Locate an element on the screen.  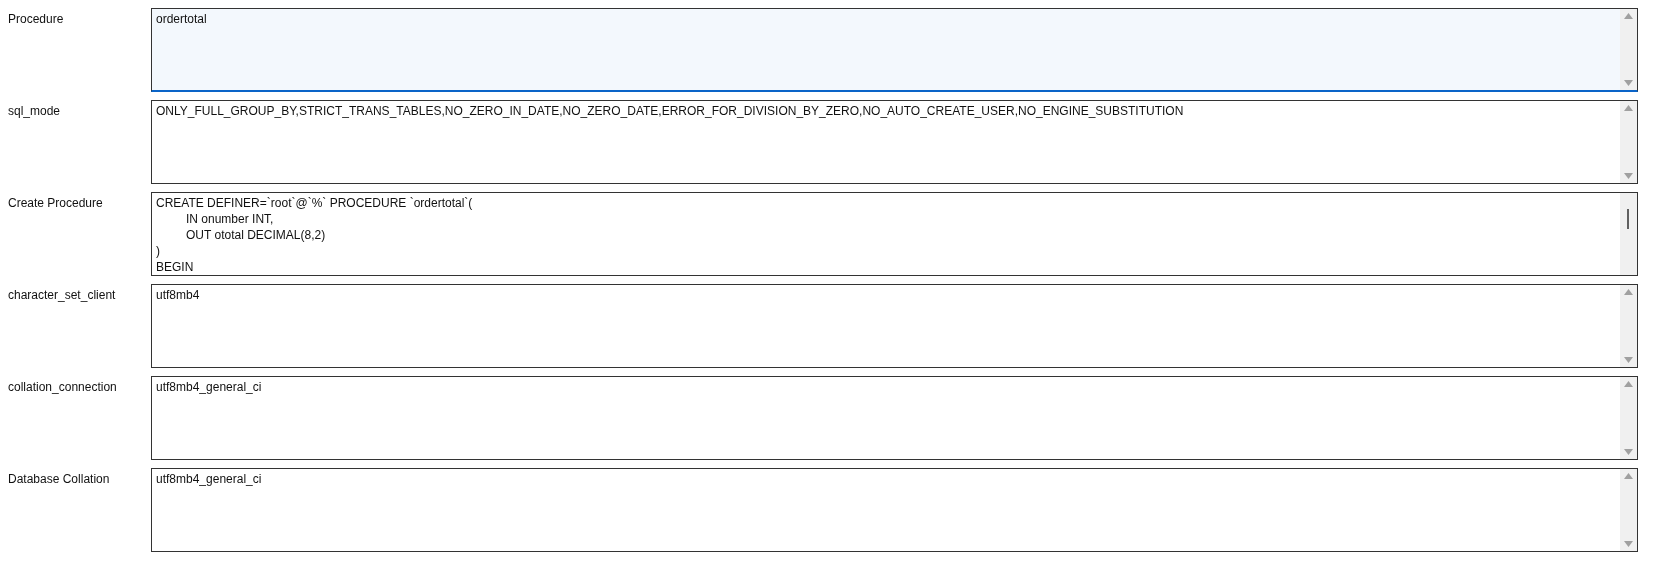
field-label: Create Procedure is located at coordinates (56, 202).